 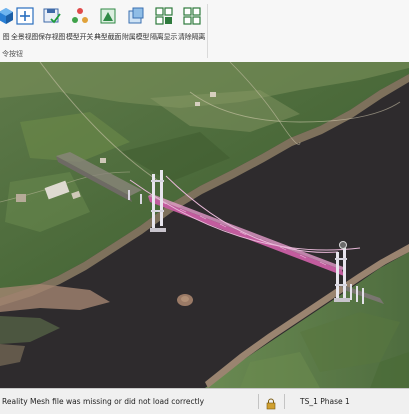 What do you see at coordinates (207, 31) in the screenshot?
I see `ribbon-separator` at bounding box center [207, 31].